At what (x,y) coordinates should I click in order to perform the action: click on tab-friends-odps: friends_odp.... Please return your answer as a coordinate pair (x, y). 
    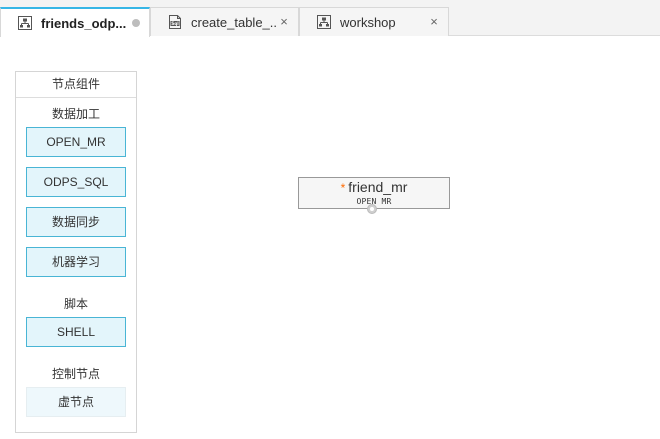
    Looking at the image, I should click on (75, 22).